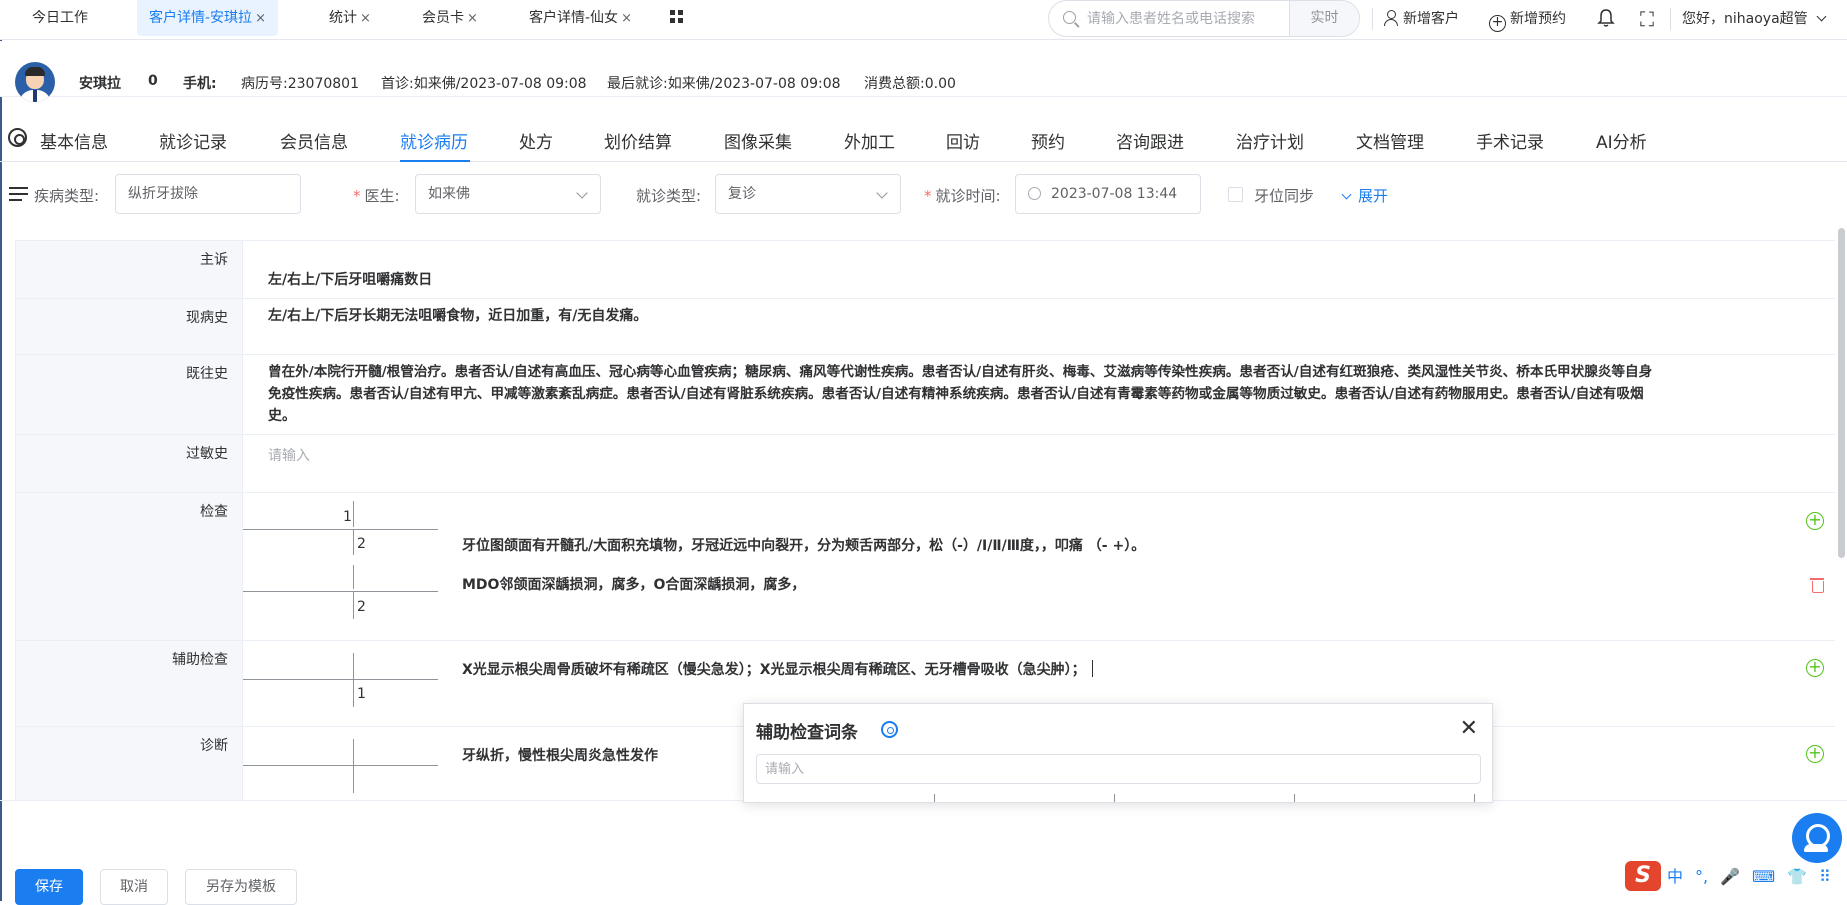  I want to click on new-appointment-button: + 新增预约, so click(1527, 20).